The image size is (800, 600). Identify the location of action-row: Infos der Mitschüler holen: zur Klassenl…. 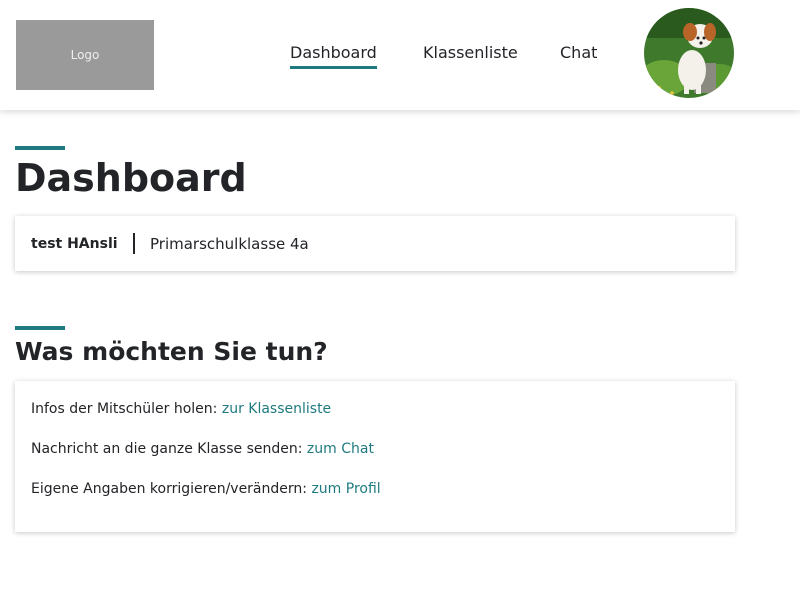
(181, 409).